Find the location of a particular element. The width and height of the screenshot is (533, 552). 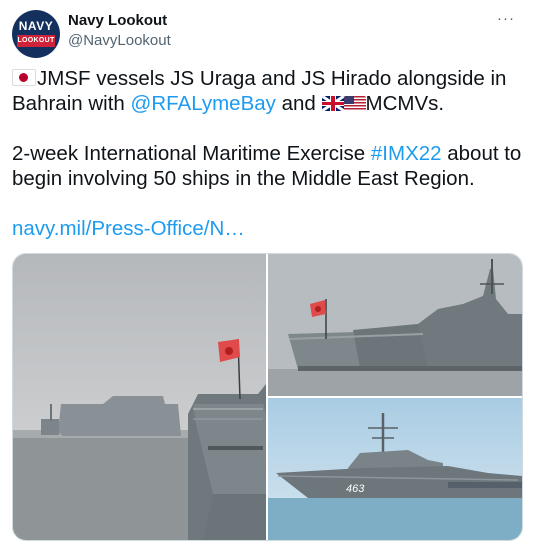

warship-bow-photo: 463 is located at coordinates (395, 469).